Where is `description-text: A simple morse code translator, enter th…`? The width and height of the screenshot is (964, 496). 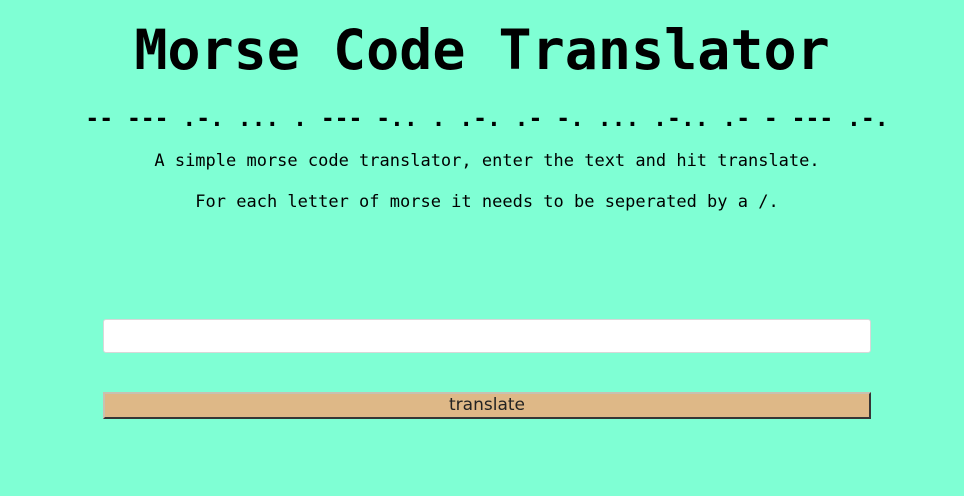
description-text: A simple morse code translator, enter th… is located at coordinates (487, 161).